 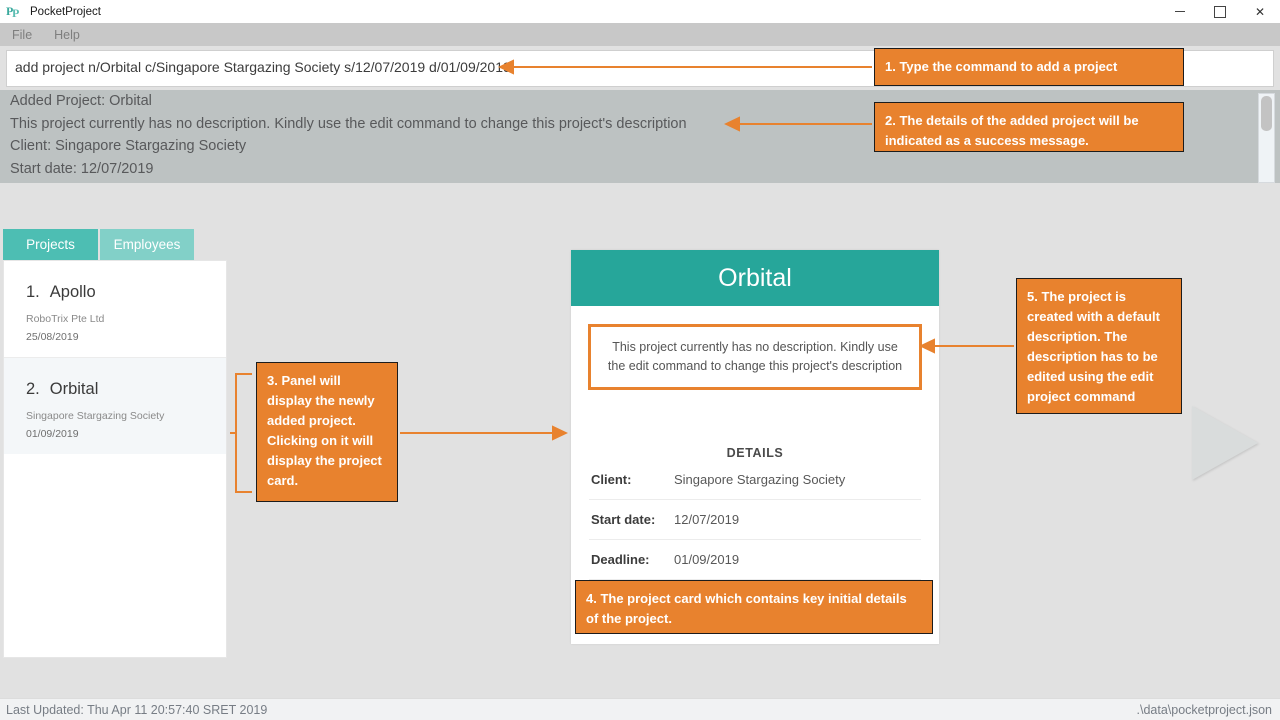 I want to click on list-item-name: Orbital, so click(x=74, y=389).